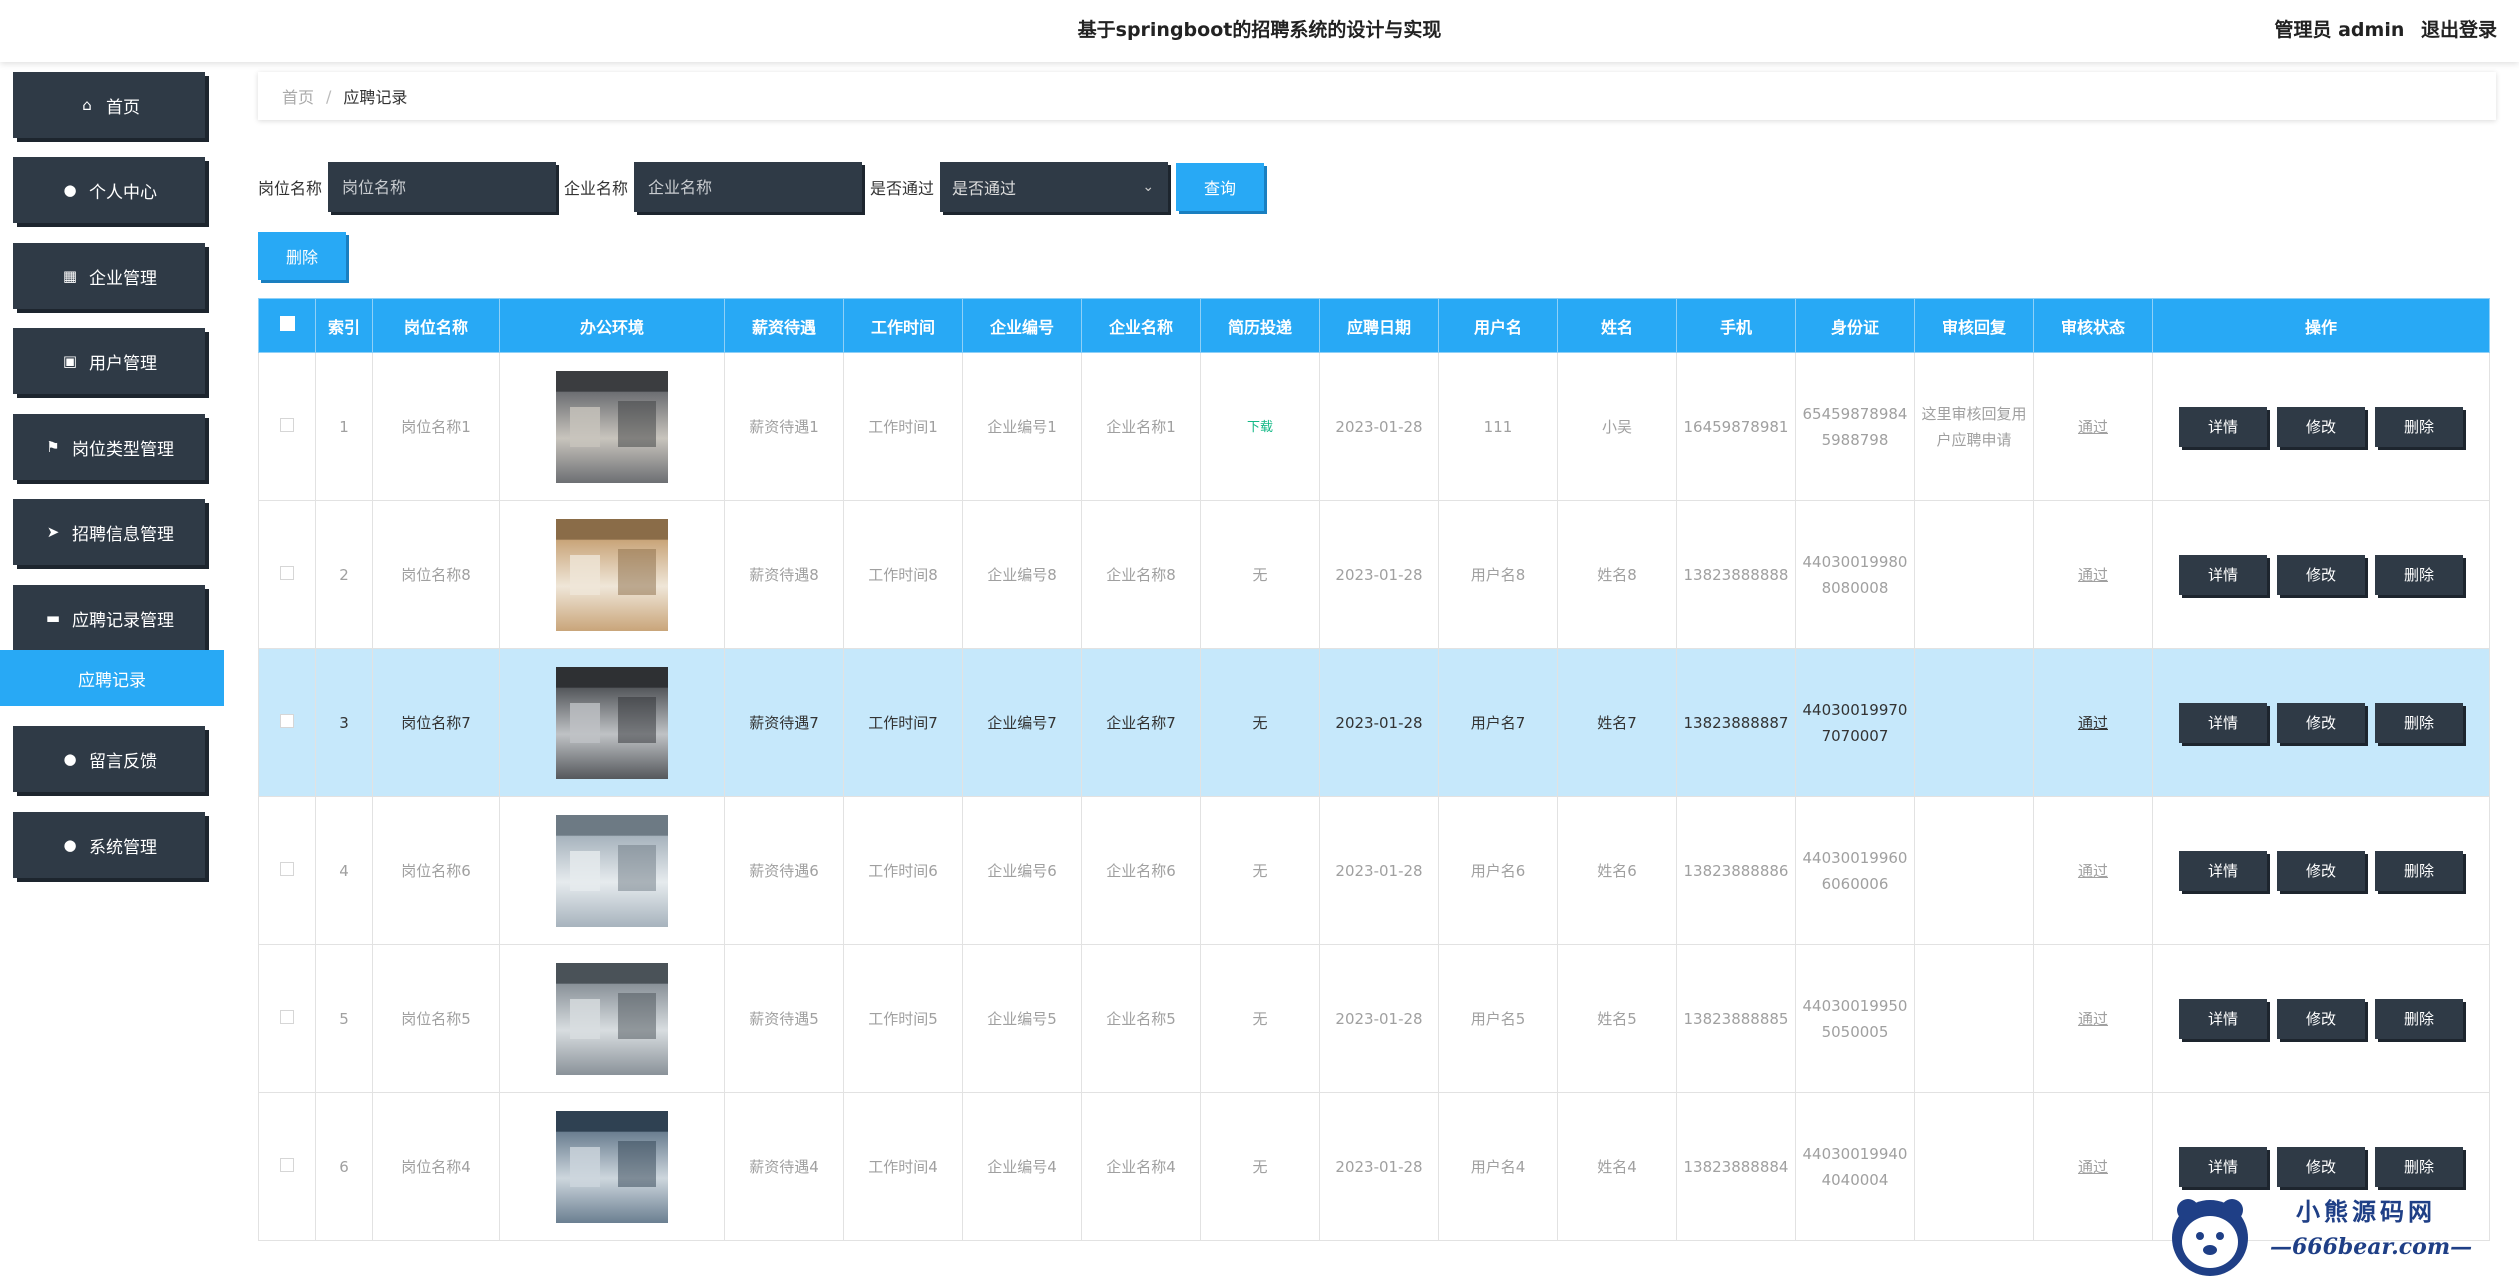 Image resolution: width=2519 pixels, height=1277 pixels. Describe the element at coordinates (1855, 870) in the screenshot. I see `cell-idcard-text: 440300199606060006` at that location.